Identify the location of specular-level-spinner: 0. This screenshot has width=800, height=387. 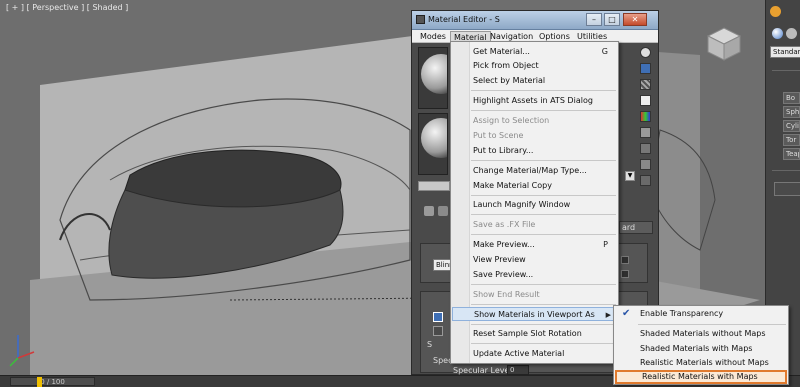
(518, 370).